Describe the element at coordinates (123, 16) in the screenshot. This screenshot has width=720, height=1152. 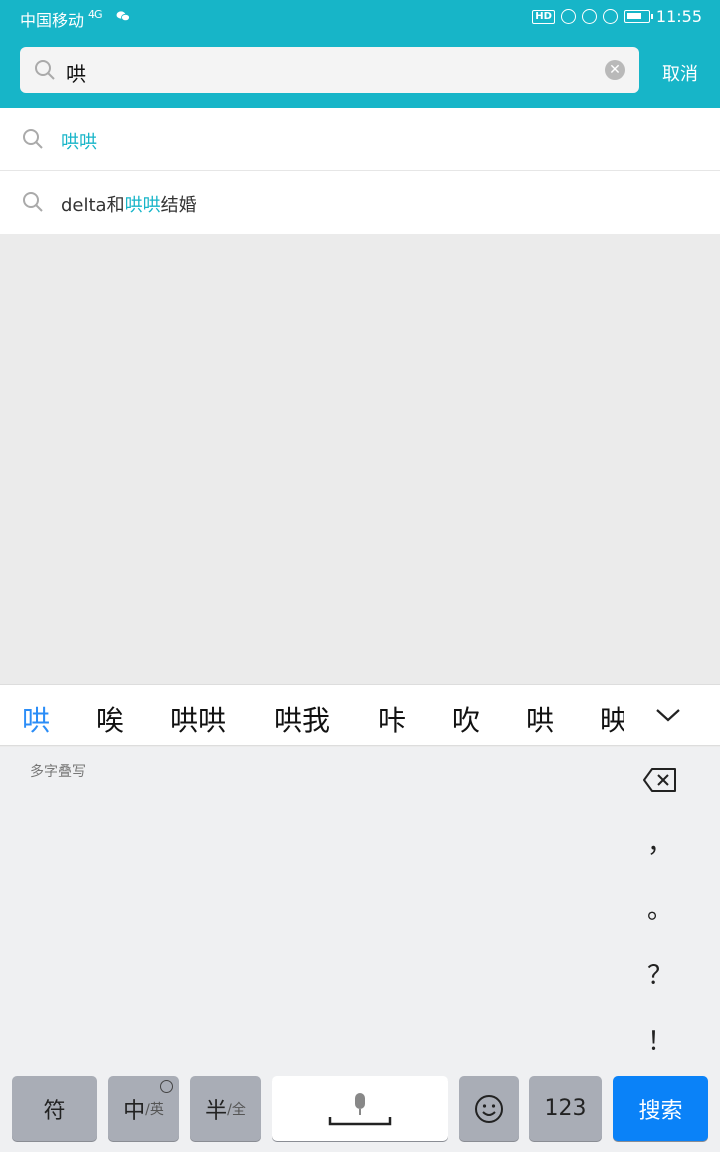
I see `wechat-icon` at that location.